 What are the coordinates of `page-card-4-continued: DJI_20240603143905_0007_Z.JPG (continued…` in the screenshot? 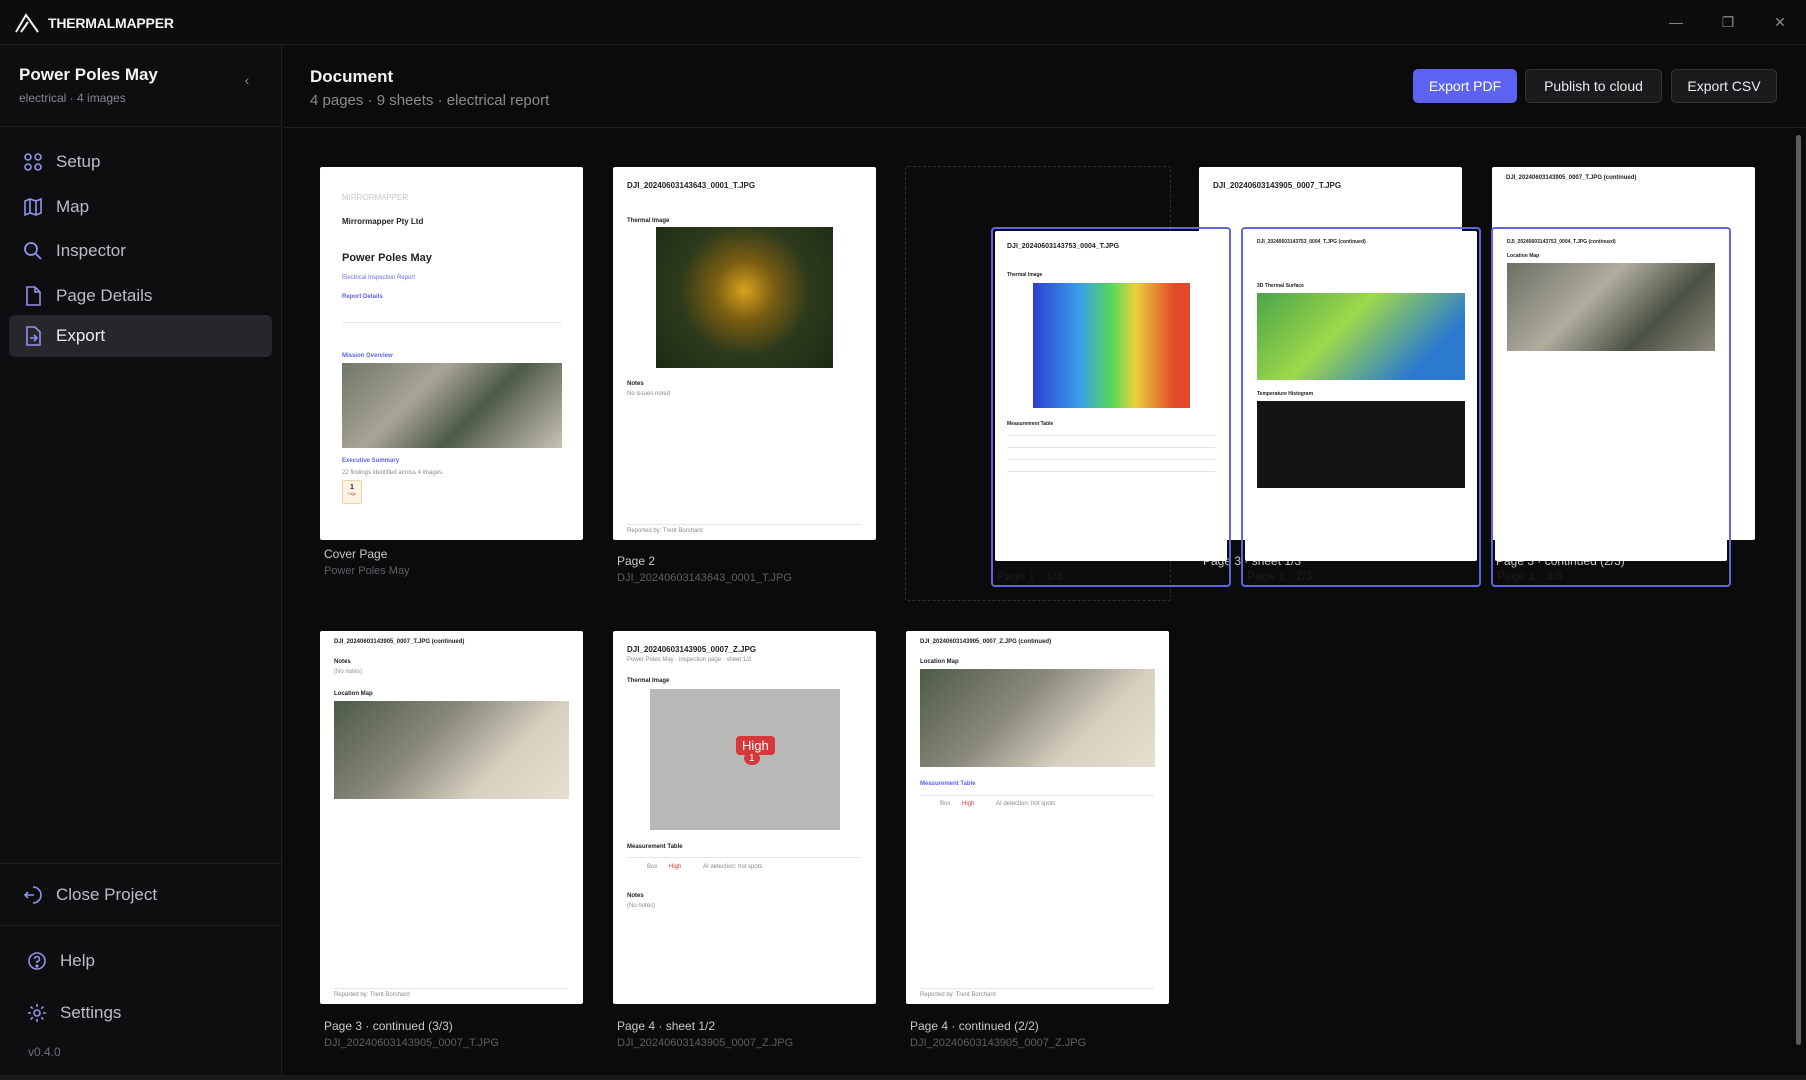 It's located at (1037, 817).